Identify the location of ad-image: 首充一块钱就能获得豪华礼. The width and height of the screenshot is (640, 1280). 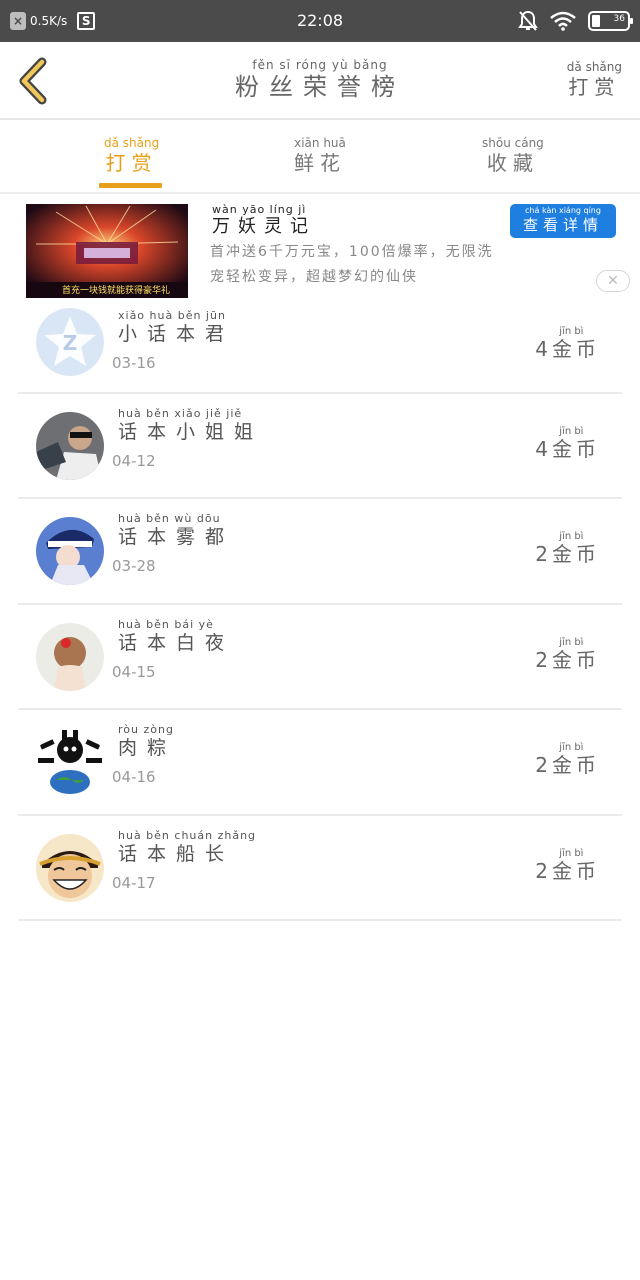
(107, 251).